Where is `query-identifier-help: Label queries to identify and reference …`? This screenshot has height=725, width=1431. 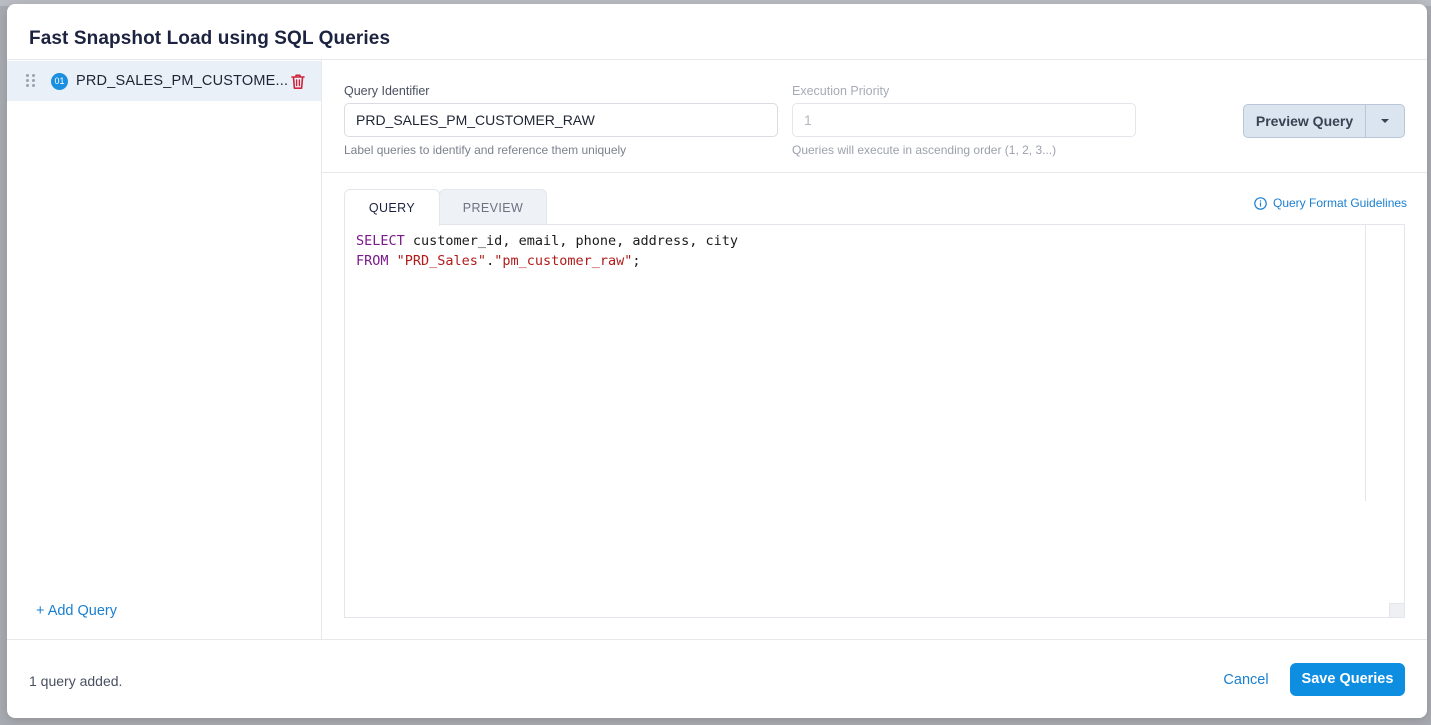 query-identifier-help: Label queries to identify and reference … is located at coordinates (485, 150).